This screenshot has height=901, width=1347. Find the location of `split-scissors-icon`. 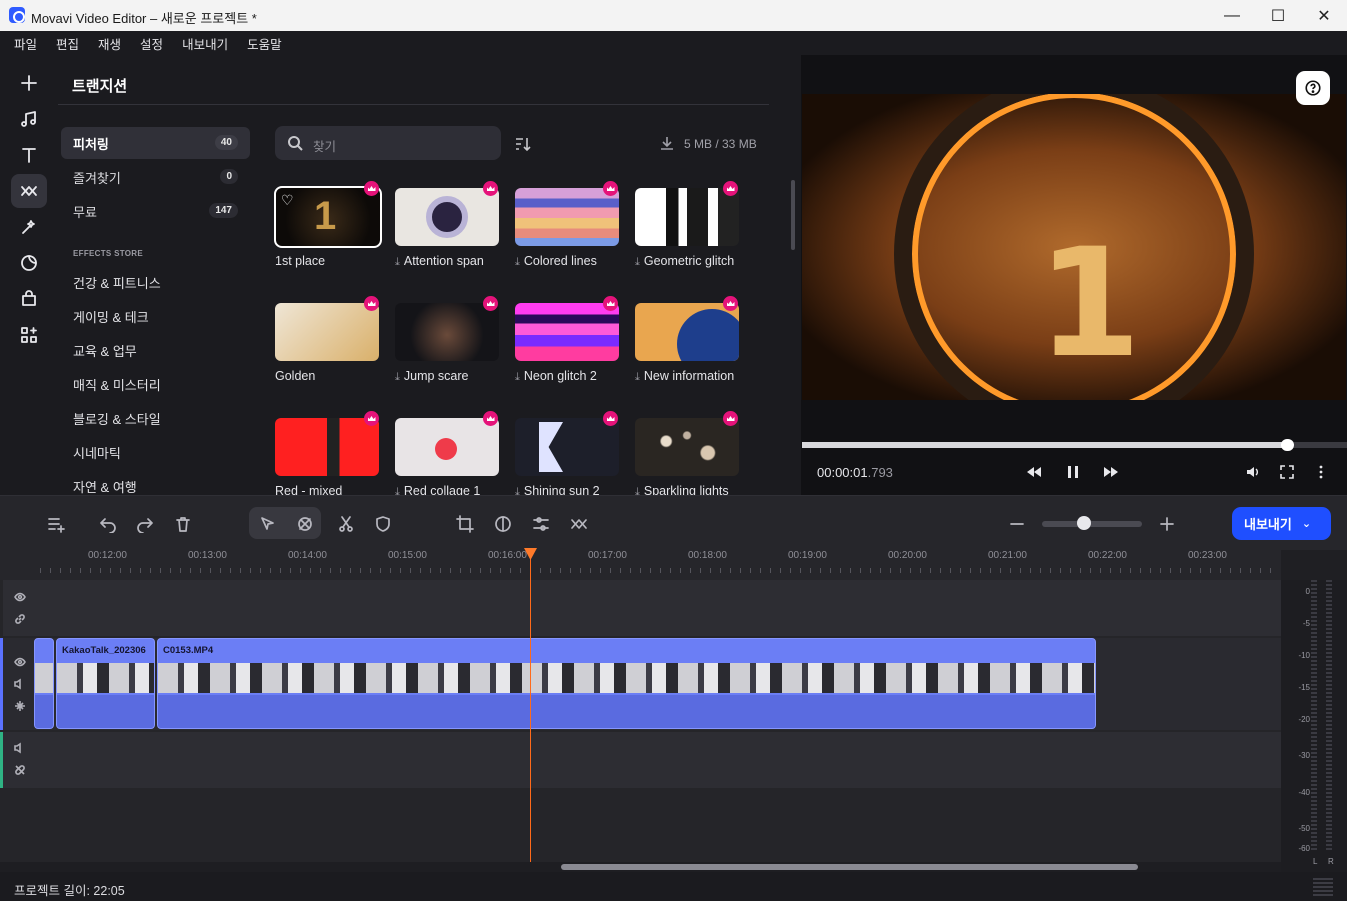

split-scissors-icon is located at coordinates (346, 524).